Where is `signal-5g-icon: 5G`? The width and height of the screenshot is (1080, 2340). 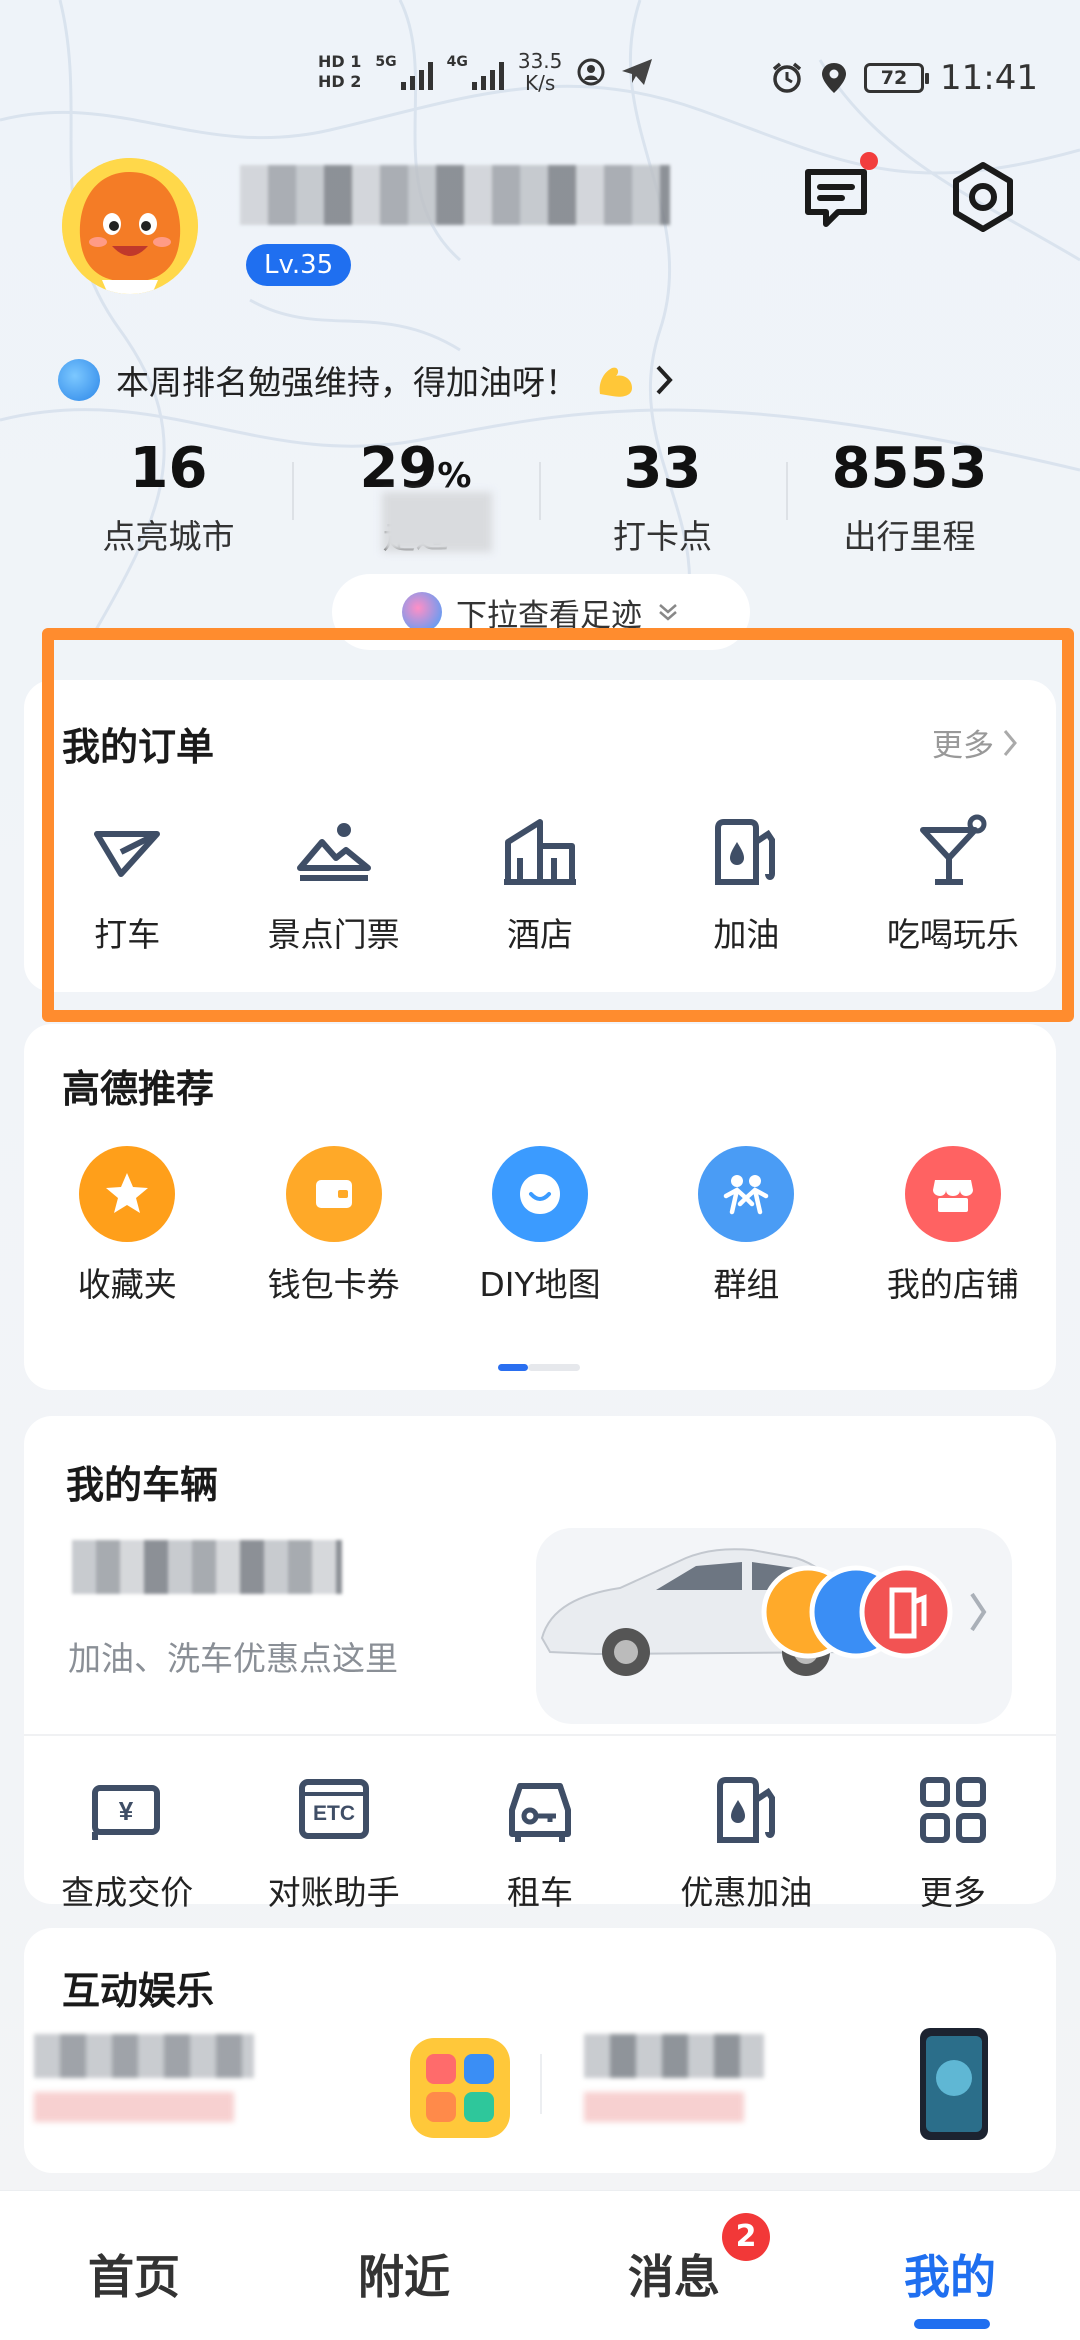
signal-5g-icon: 5G is located at coordinates (404, 72).